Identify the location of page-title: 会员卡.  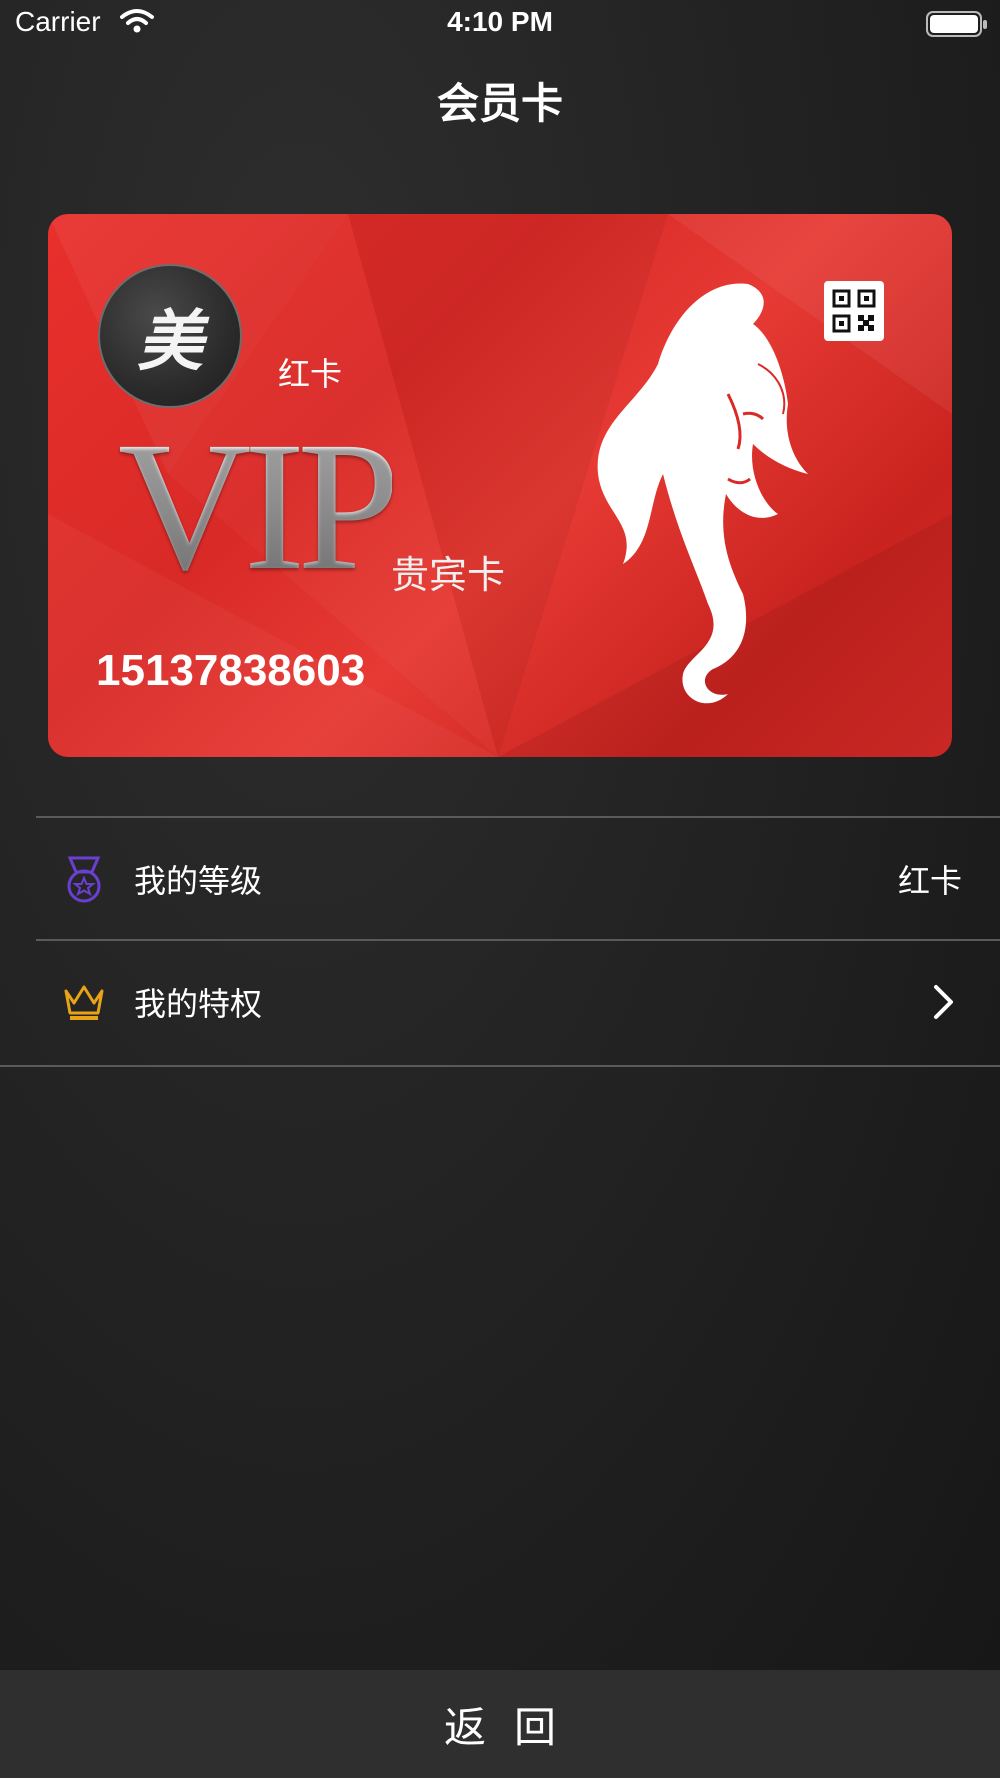
(499, 103).